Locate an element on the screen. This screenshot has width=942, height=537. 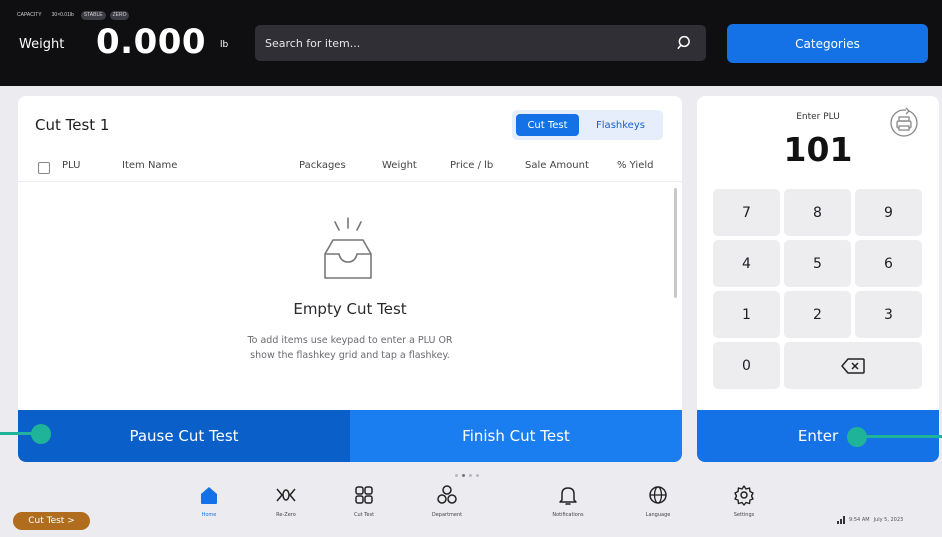
status-capacity-value: 30×0.01lb is located at coordinates (62, 15).